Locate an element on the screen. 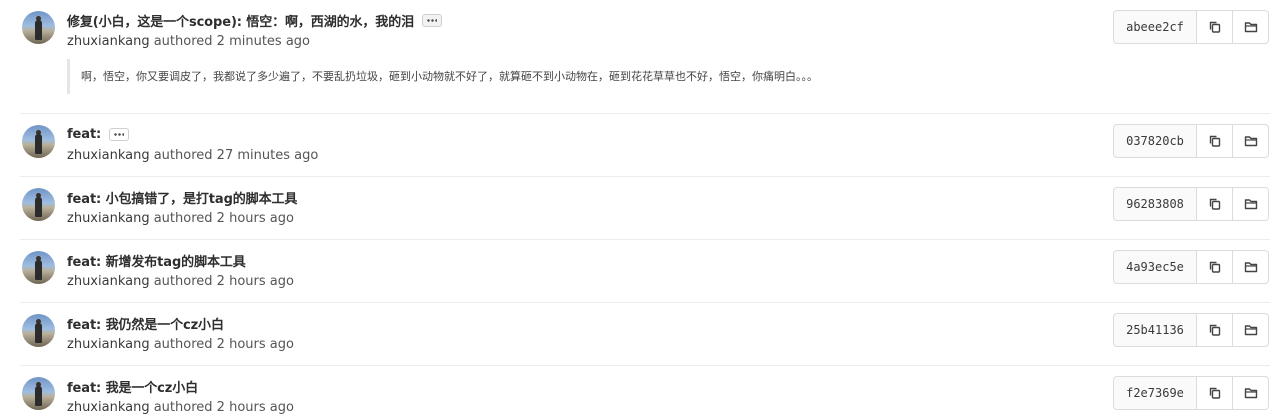 This screenshot has width=1282, height=420. commit-actions: 25b41136 is located at coordinates (1191, 330).